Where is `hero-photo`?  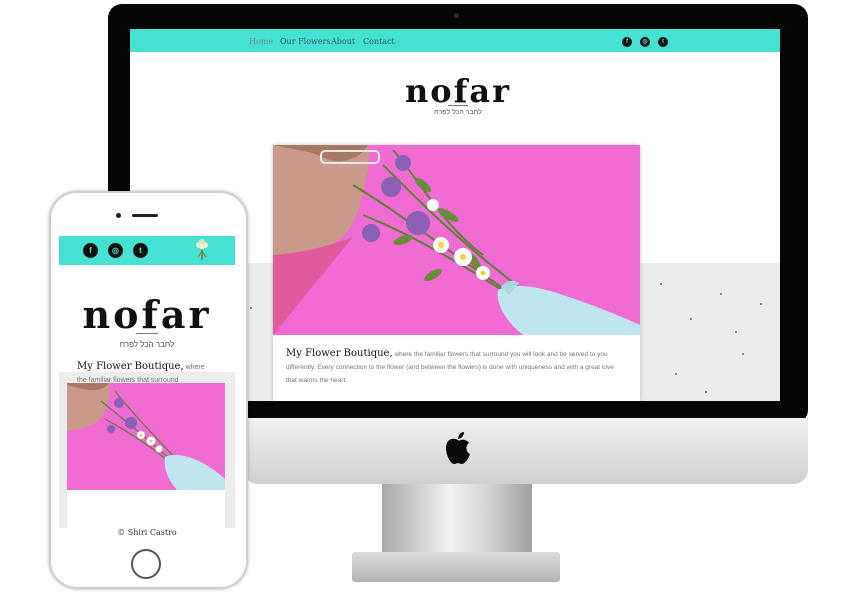
hero-photo is located at coordinates (456, 240).